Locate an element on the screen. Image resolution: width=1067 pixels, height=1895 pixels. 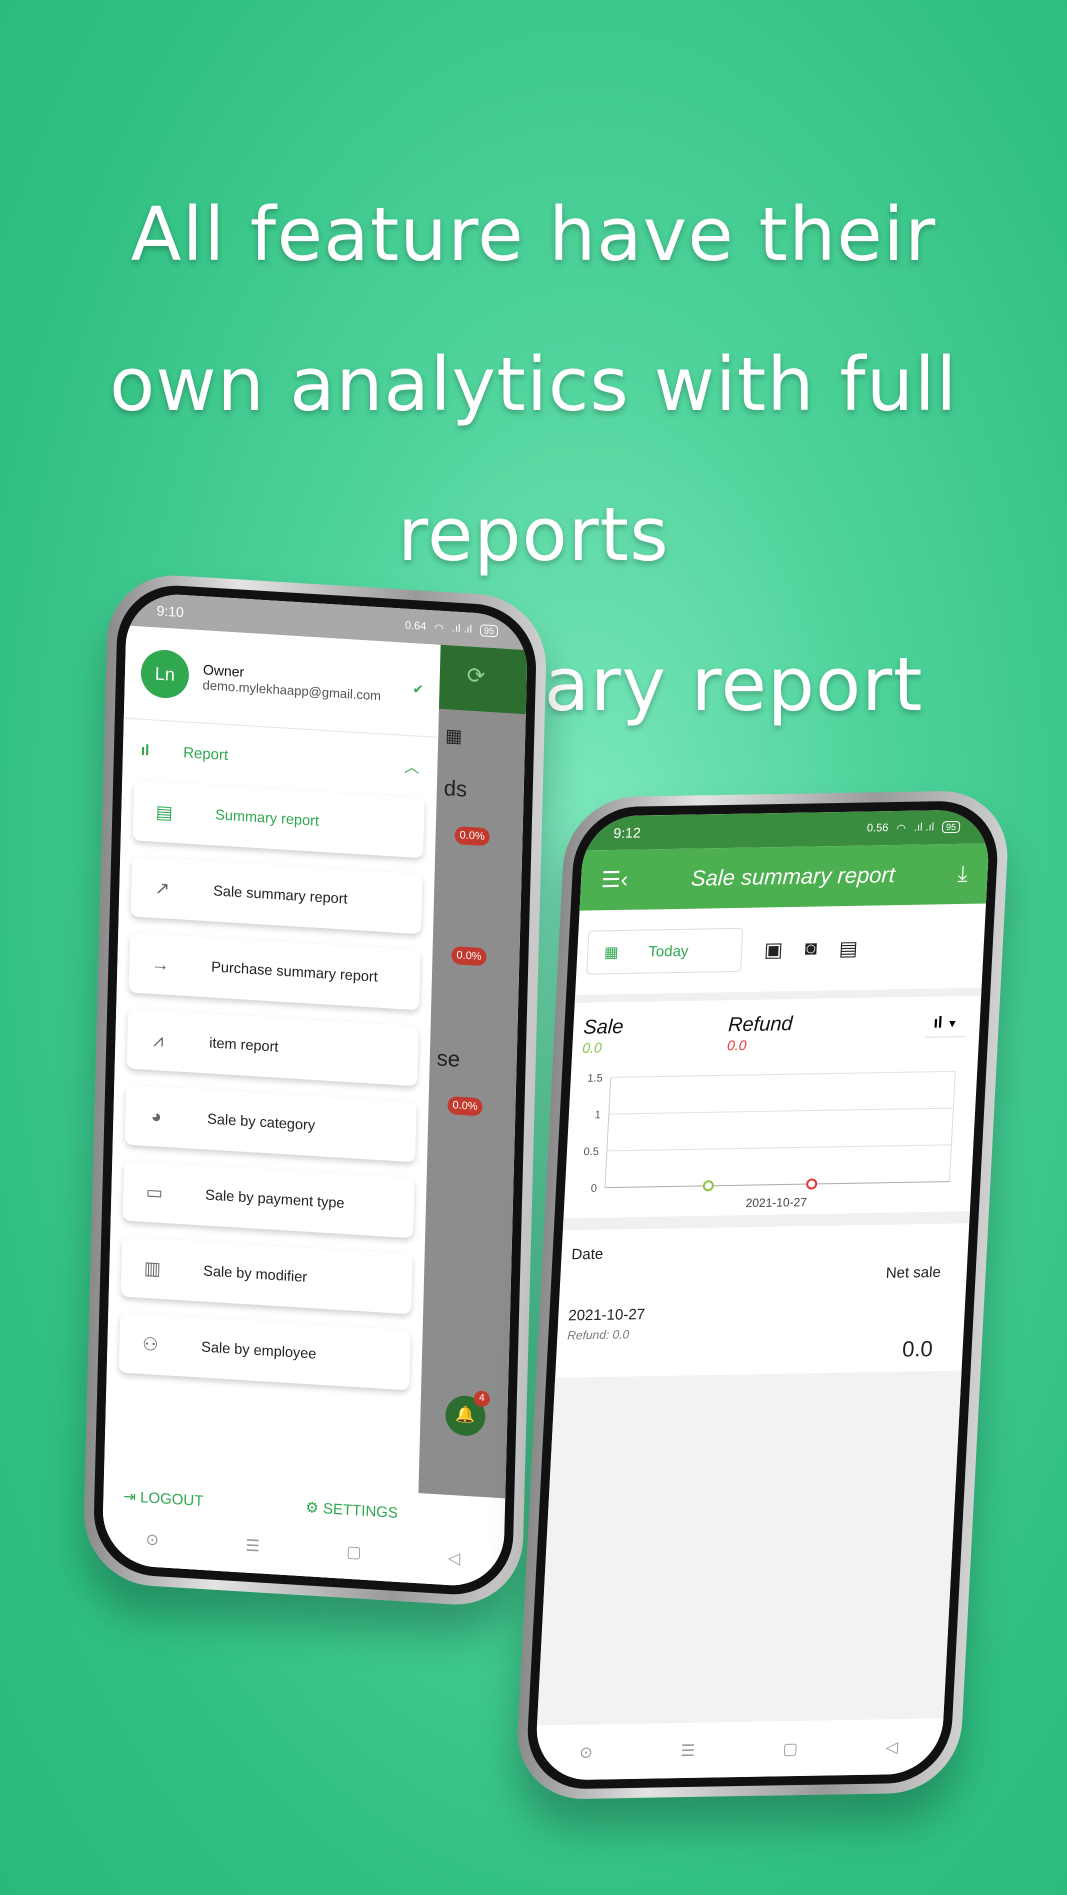
download-icon: ⤓ is located at coordinates (962, 874).